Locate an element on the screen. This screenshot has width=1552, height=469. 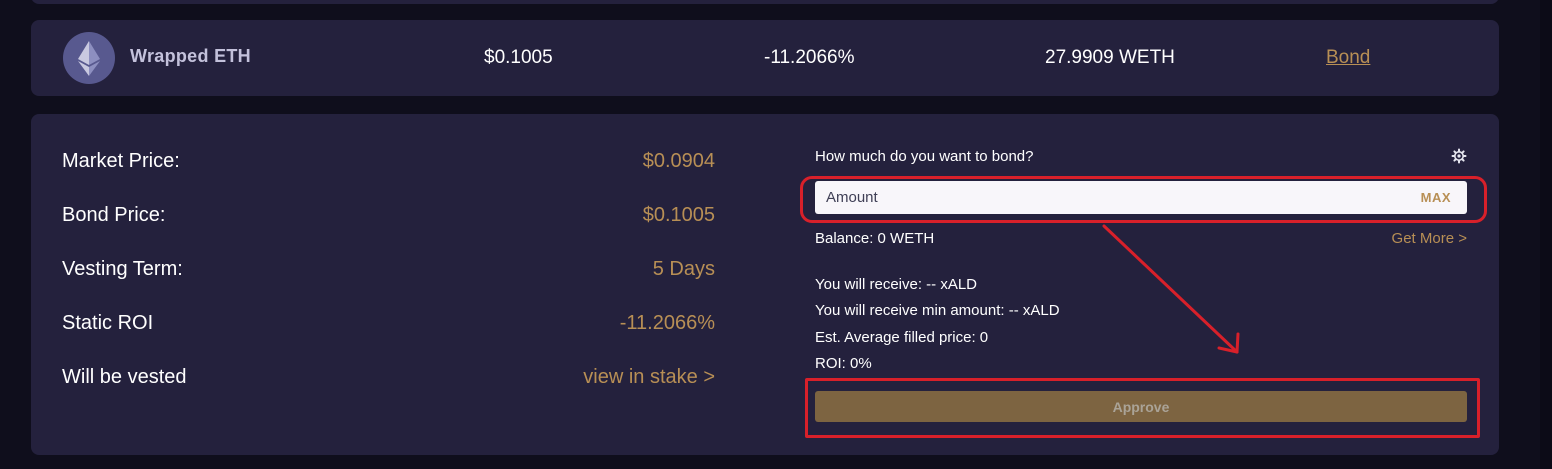
approve-highlight-annotation is located at coordinates (1142, 408).